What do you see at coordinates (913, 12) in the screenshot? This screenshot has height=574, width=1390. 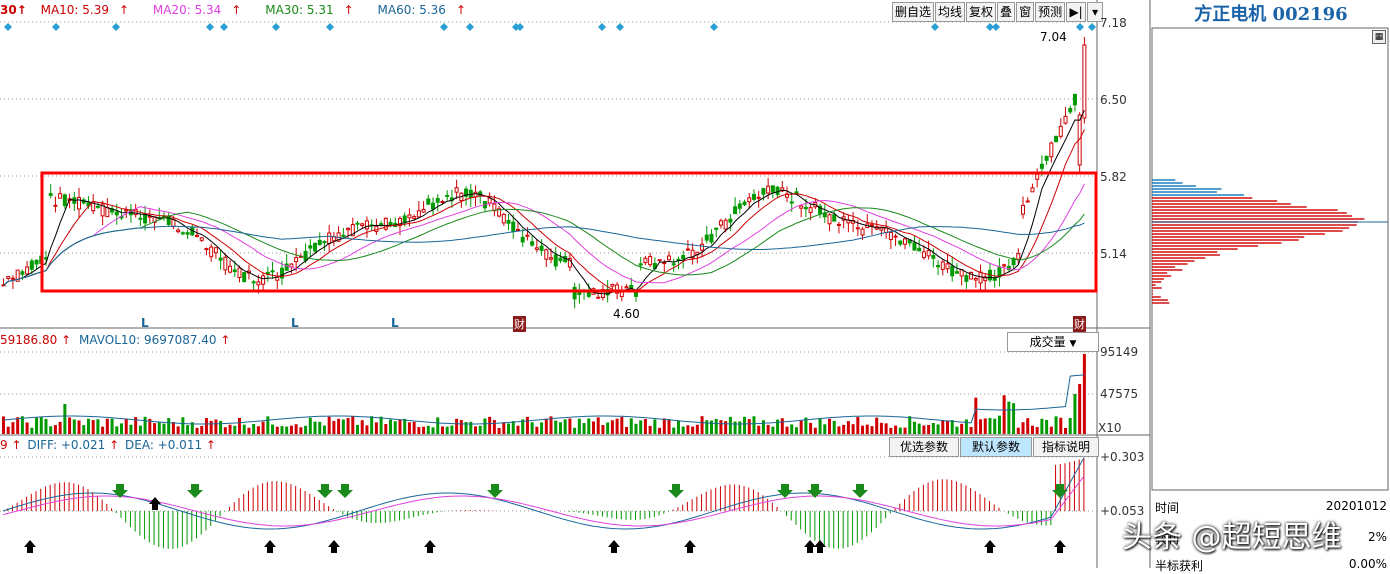 I see `delete-favorite-button: 删自选` at bounding box center [913, 12].